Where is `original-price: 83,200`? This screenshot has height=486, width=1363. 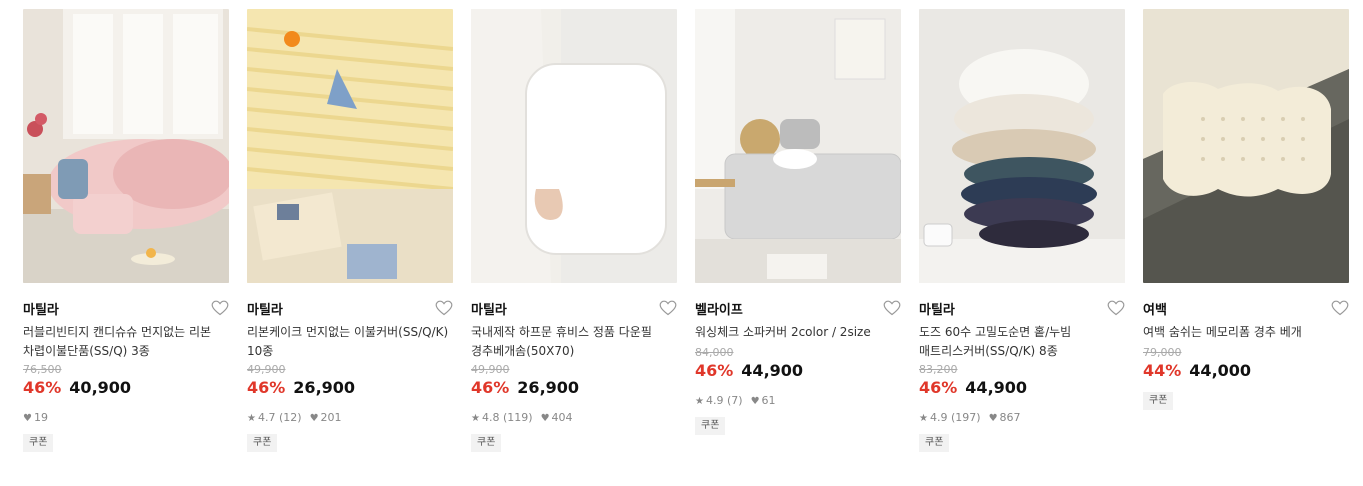 original-price: 83,200 is located at coordinates (938, 369).